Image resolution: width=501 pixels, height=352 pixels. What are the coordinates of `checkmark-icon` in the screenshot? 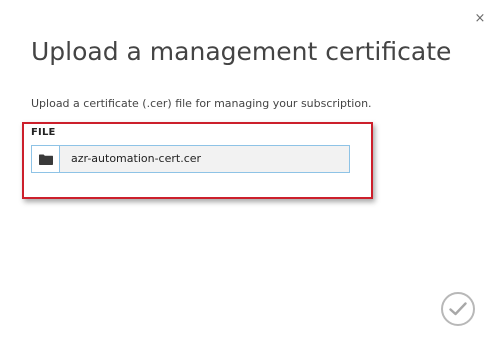 It's located at (458, 309).